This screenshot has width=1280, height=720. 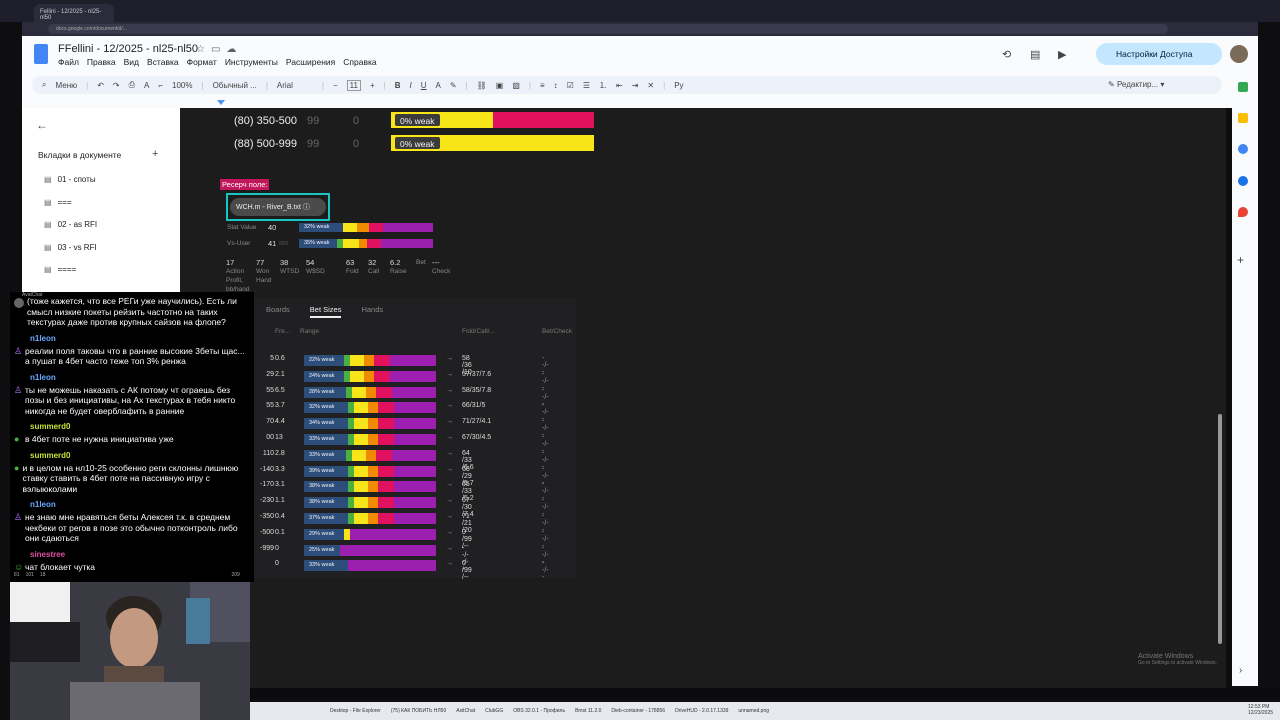 I want to click on bullets-icon: ☰, so click(x=586, y=85).